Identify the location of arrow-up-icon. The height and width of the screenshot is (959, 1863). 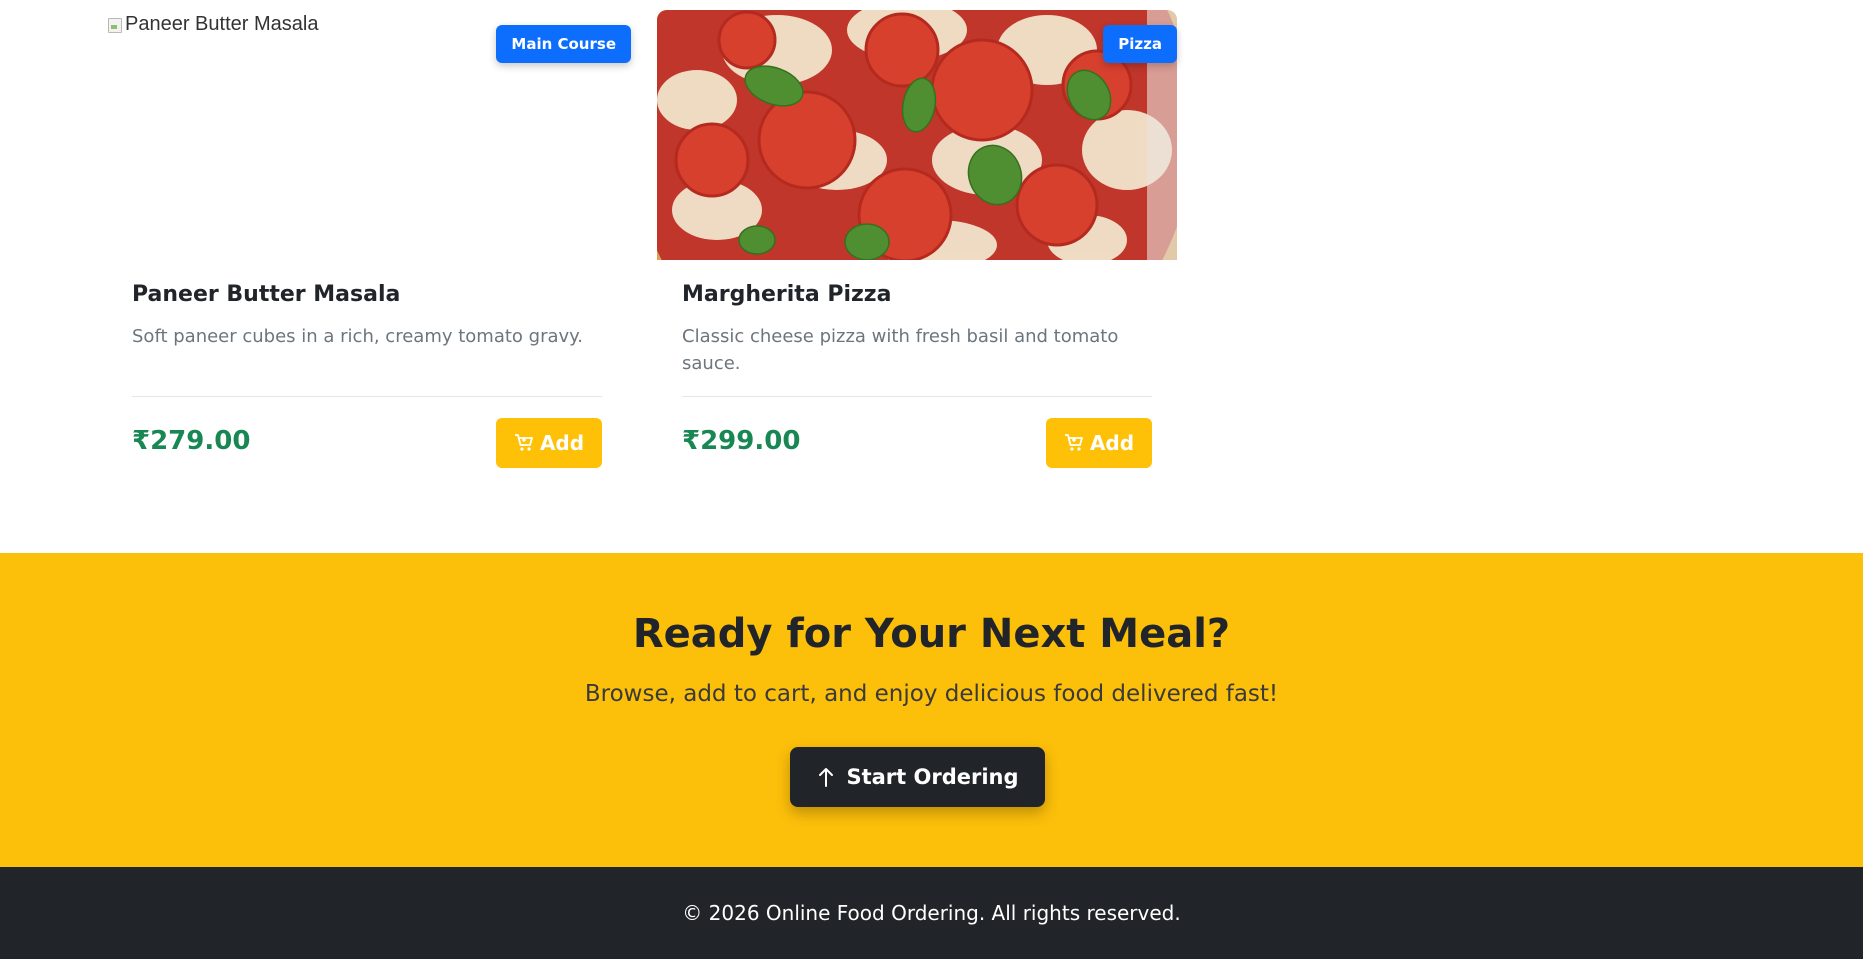
(826, 777).